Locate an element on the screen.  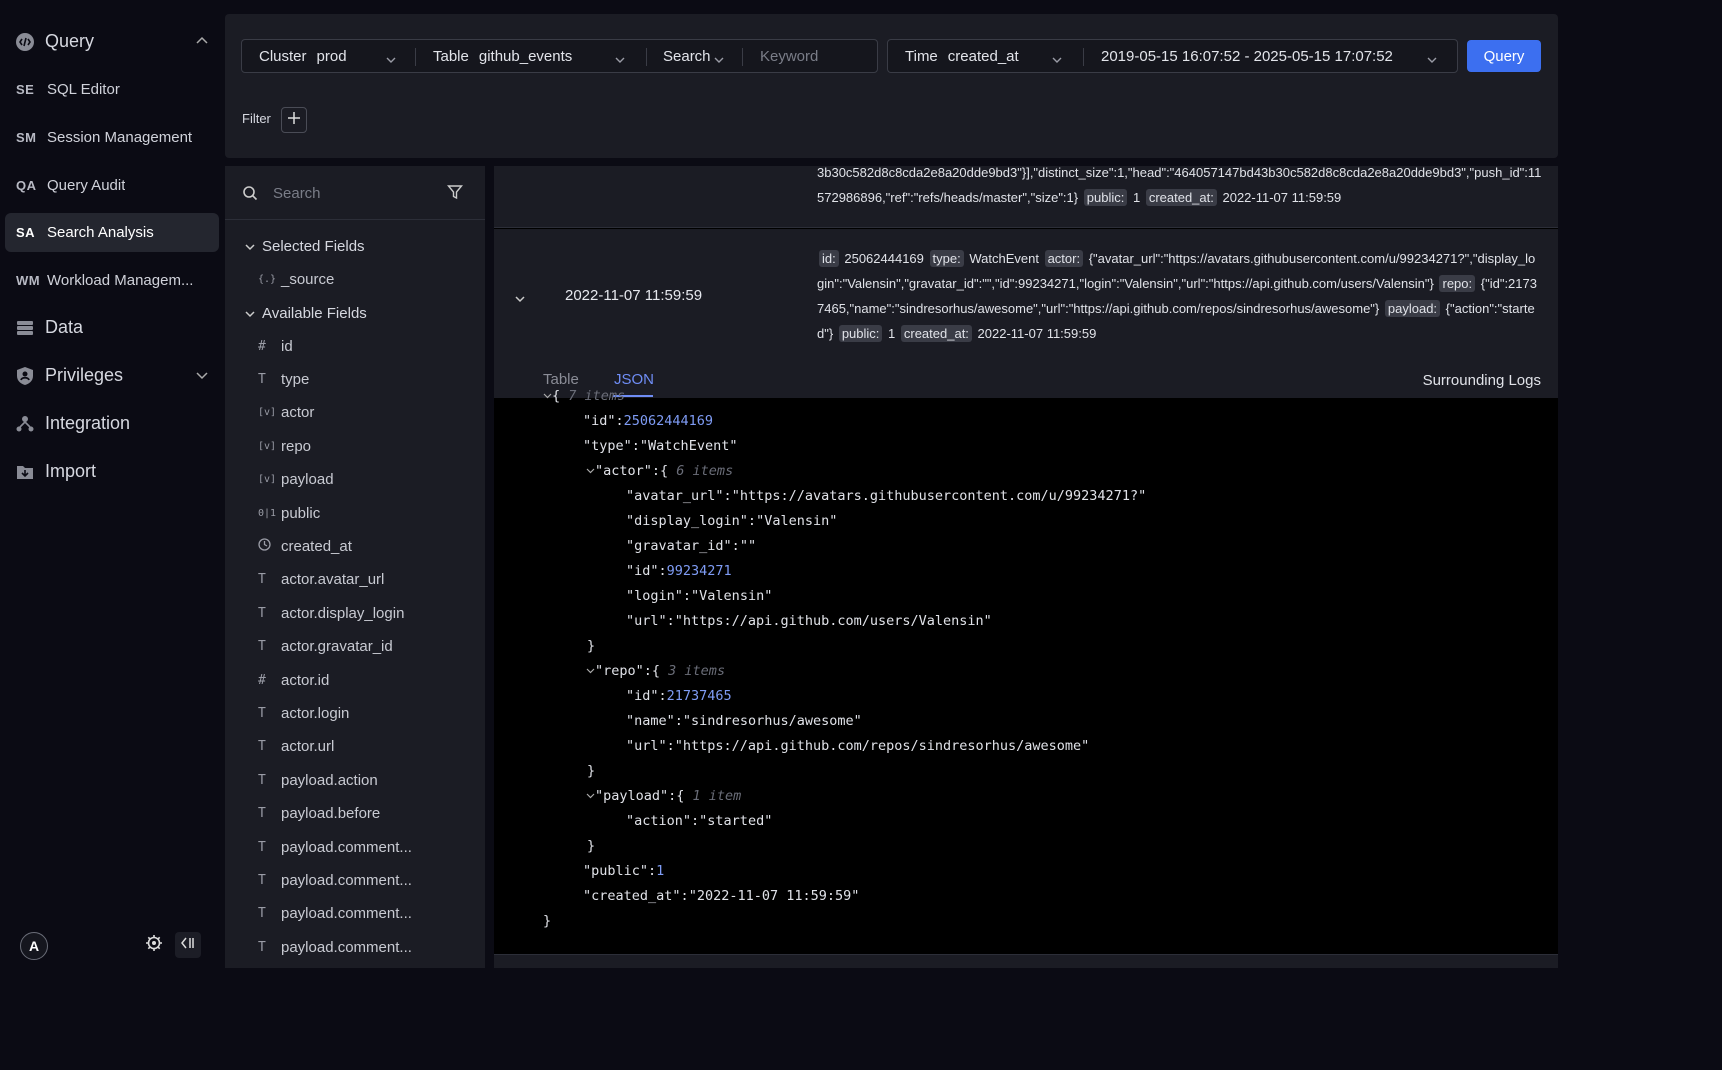
available-field-item: Ttype is located at coordinates (283, 379).